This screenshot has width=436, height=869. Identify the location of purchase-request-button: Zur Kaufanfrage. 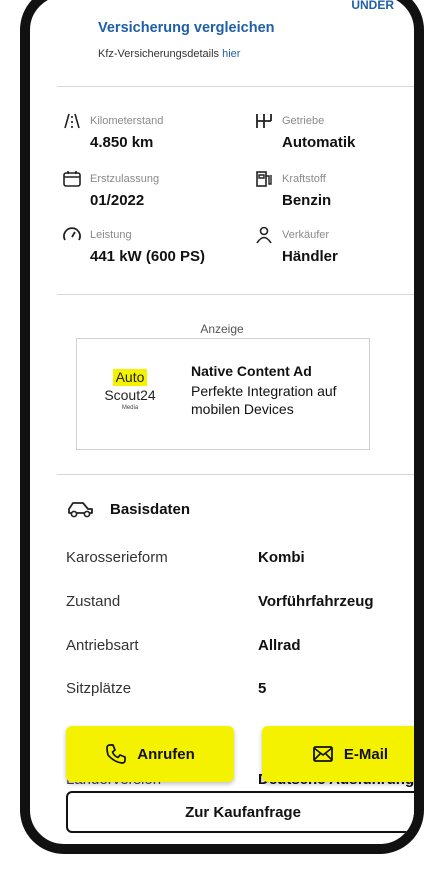
(240, 812).